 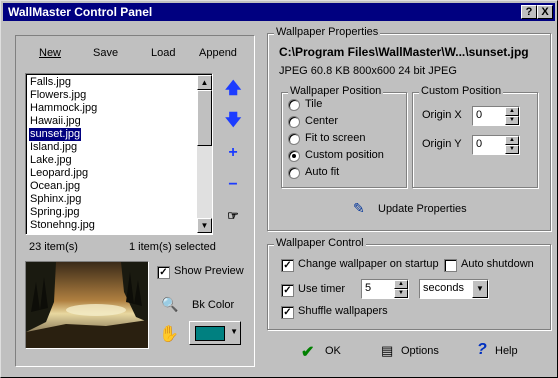 What do you see at coordinates (233, 121) in the screenshot?
I see `move-down-icon: 🡇` at bounding box center [233, 121].